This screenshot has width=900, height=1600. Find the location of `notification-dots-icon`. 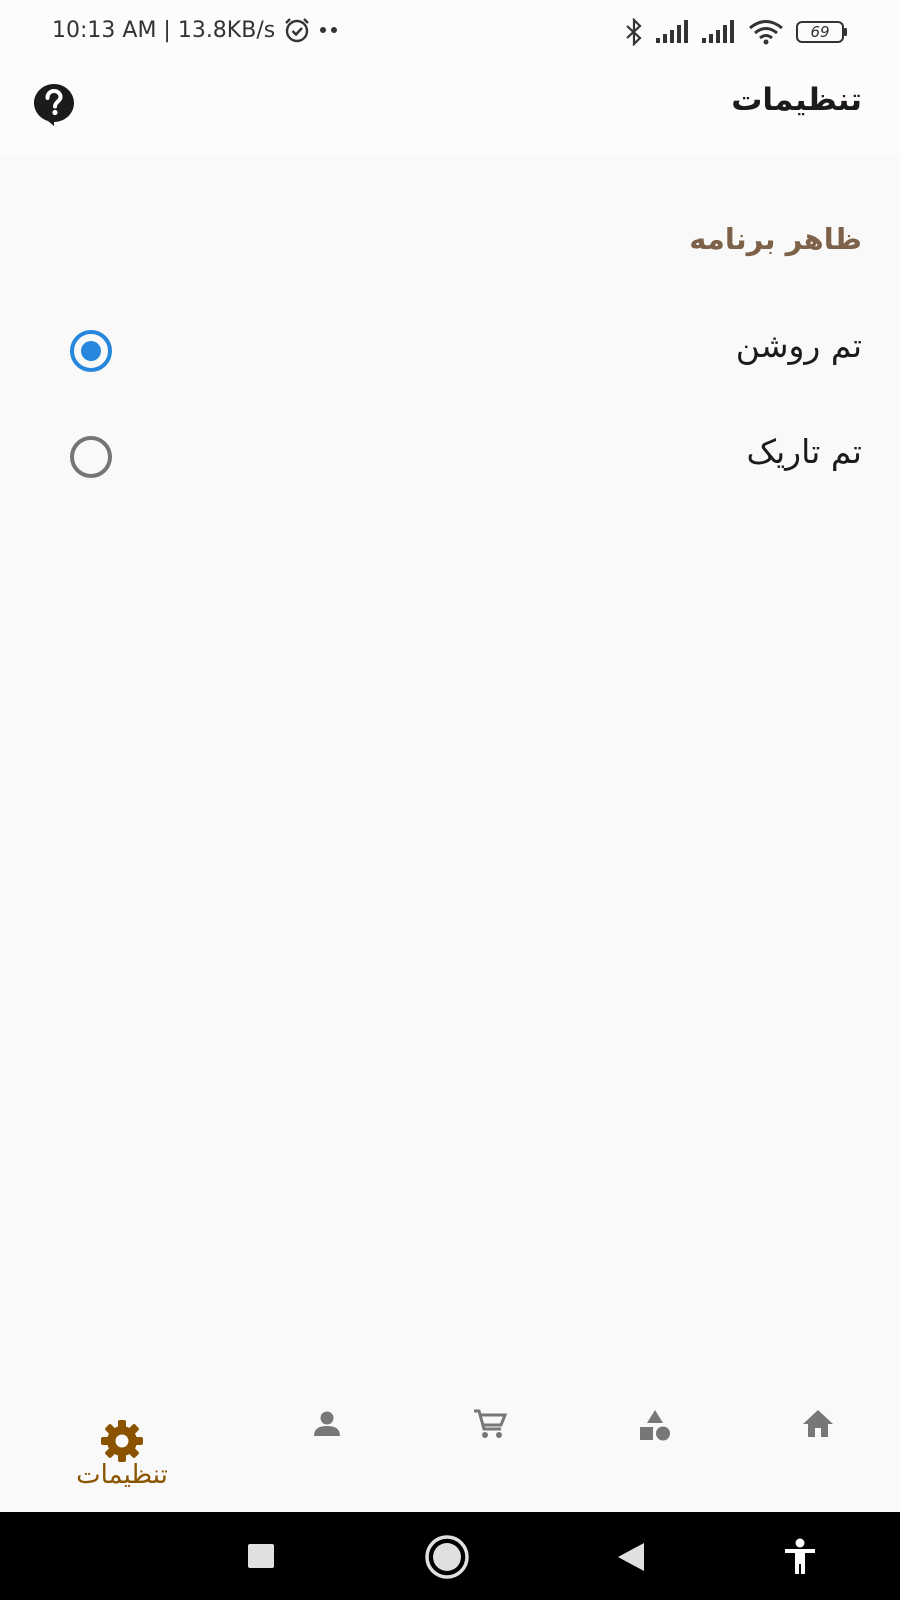

notification-dots-icon is located at coordinates (329, 30).